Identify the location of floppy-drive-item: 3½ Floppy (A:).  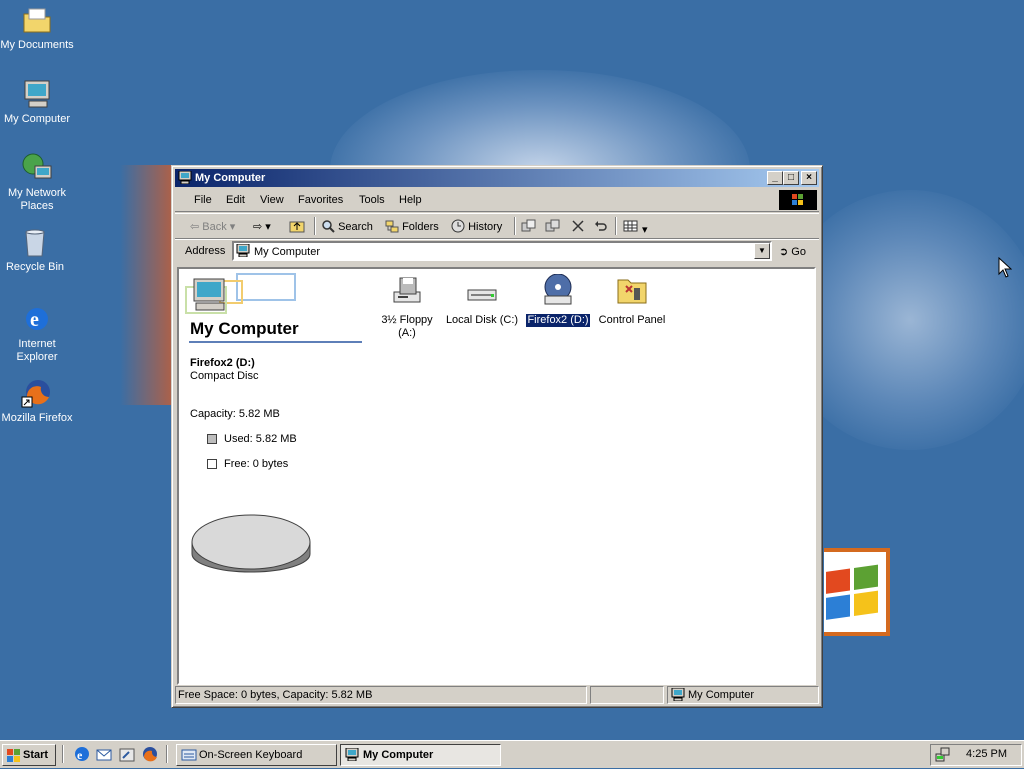
(407, 307).